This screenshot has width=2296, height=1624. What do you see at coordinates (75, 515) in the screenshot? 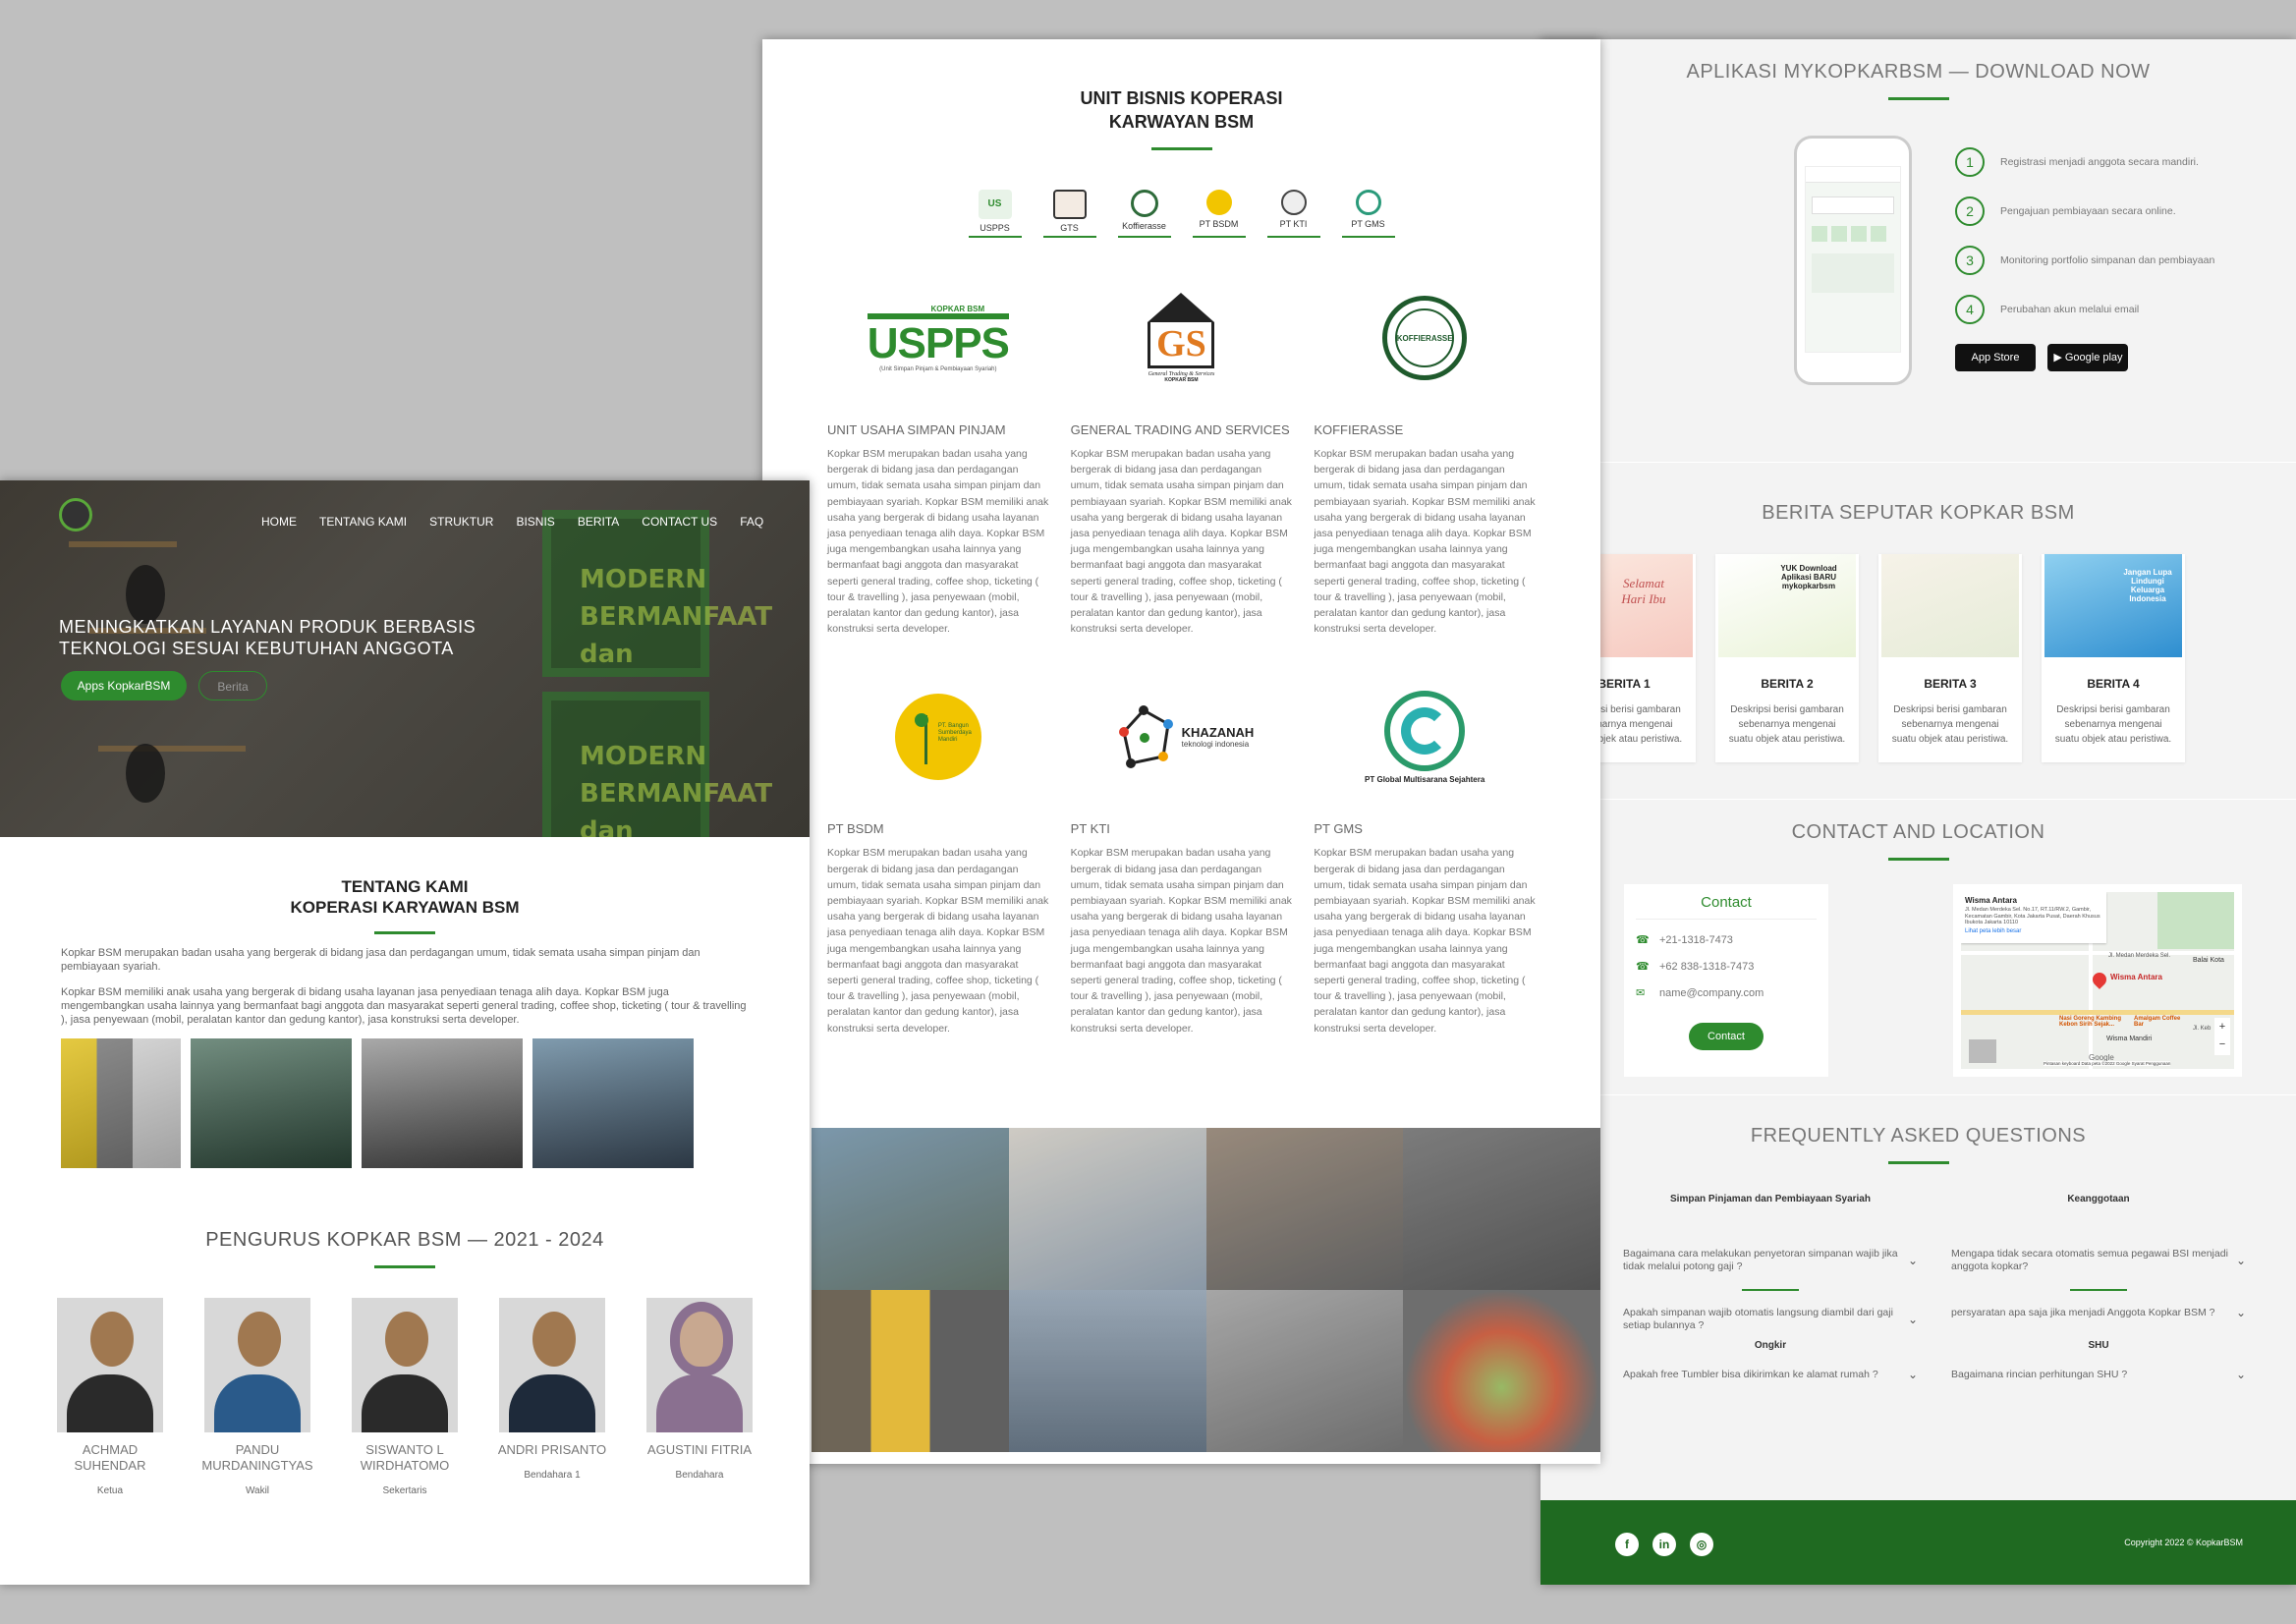
I see `kopkar-logo` at bounding box center [75, 515].